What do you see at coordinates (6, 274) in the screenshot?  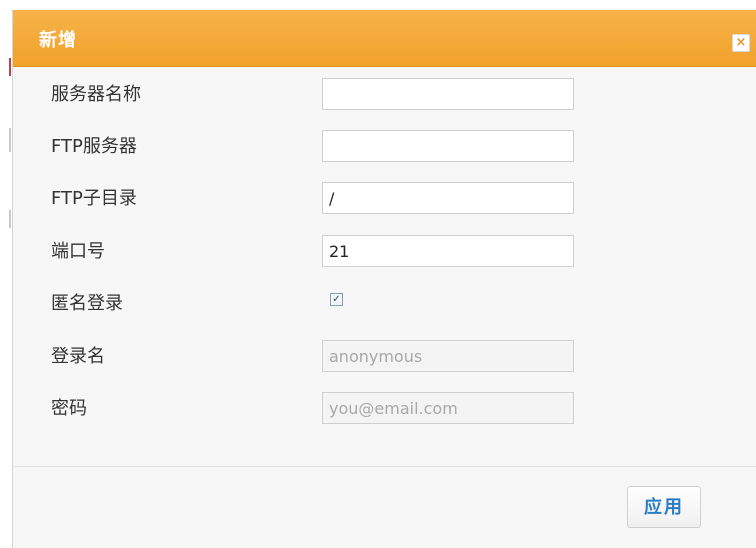 I see `background-strip` at bounding box center [6, 274].